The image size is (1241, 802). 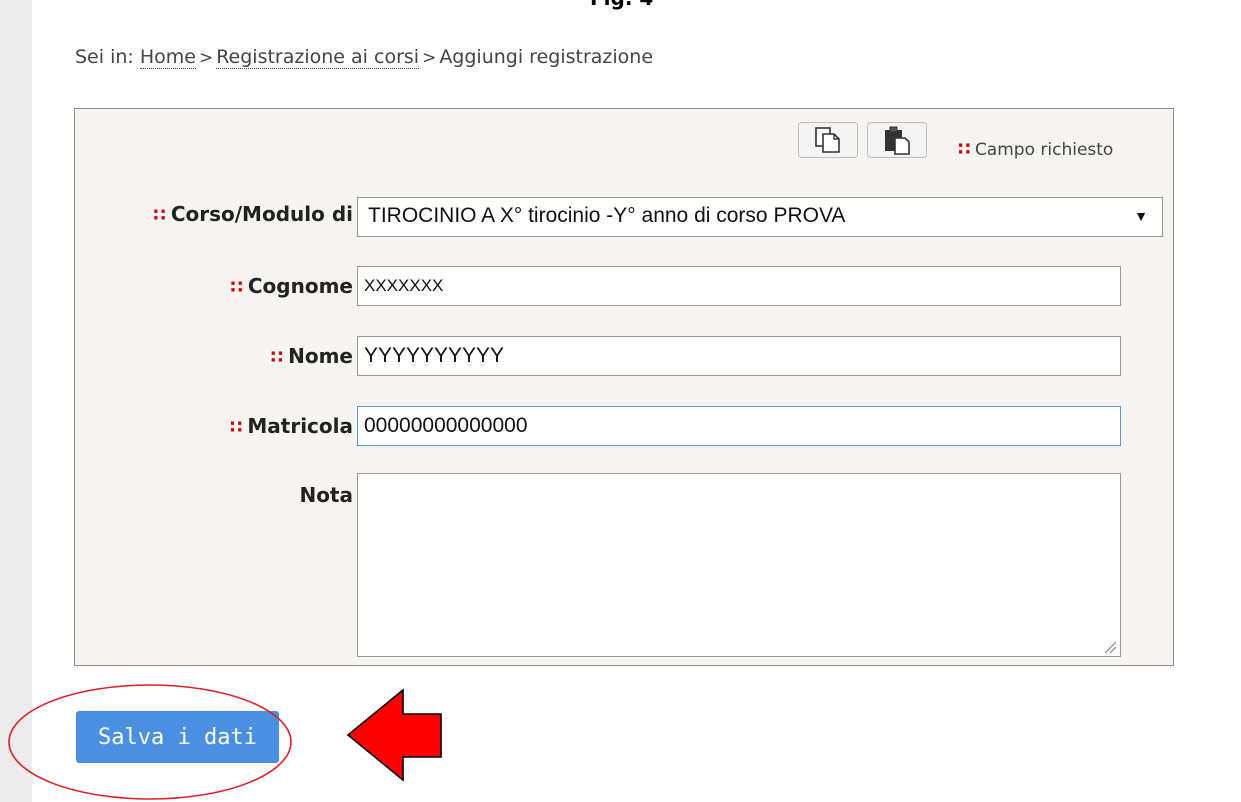 I want to click on dropdown-arrow-icon: ▼, so click(x=1141, y=216).